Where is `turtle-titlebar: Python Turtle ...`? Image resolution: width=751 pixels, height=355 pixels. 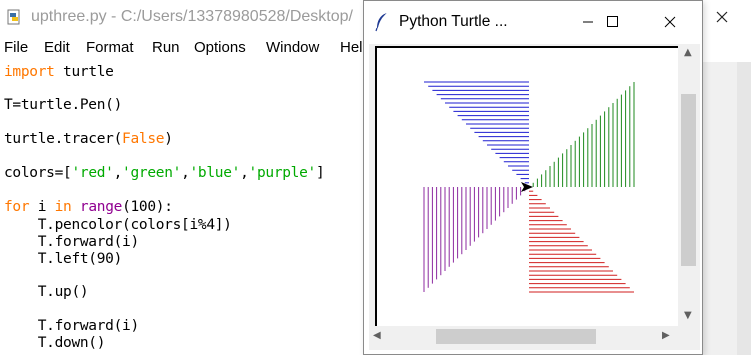
turtle-titlebar: Python Turtle ... is located at coordinates (533, 22).